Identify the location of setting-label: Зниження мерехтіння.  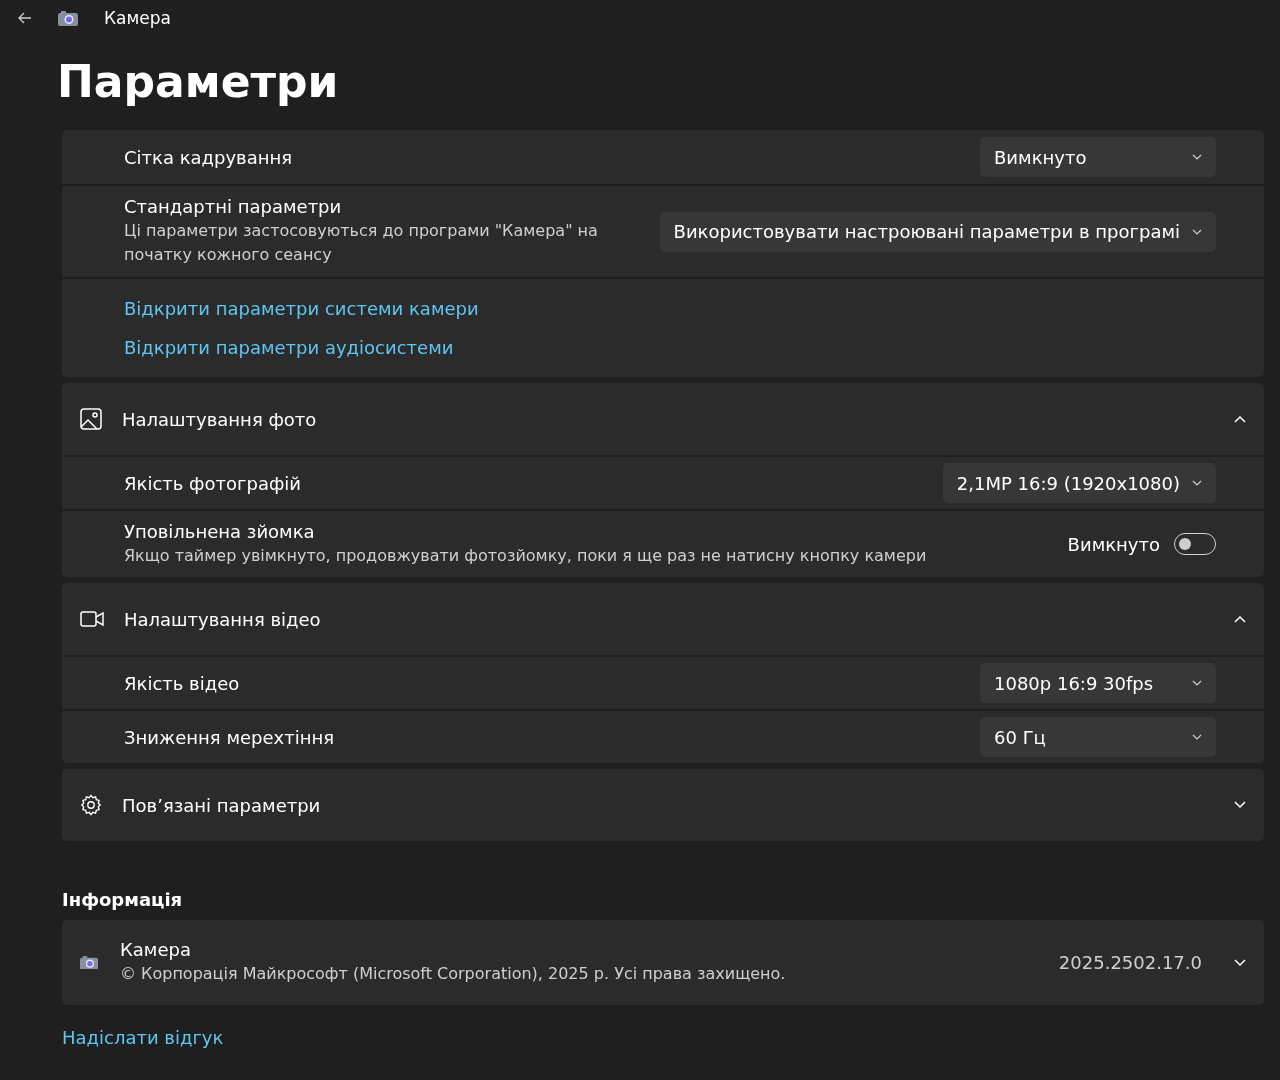
(230, 737).